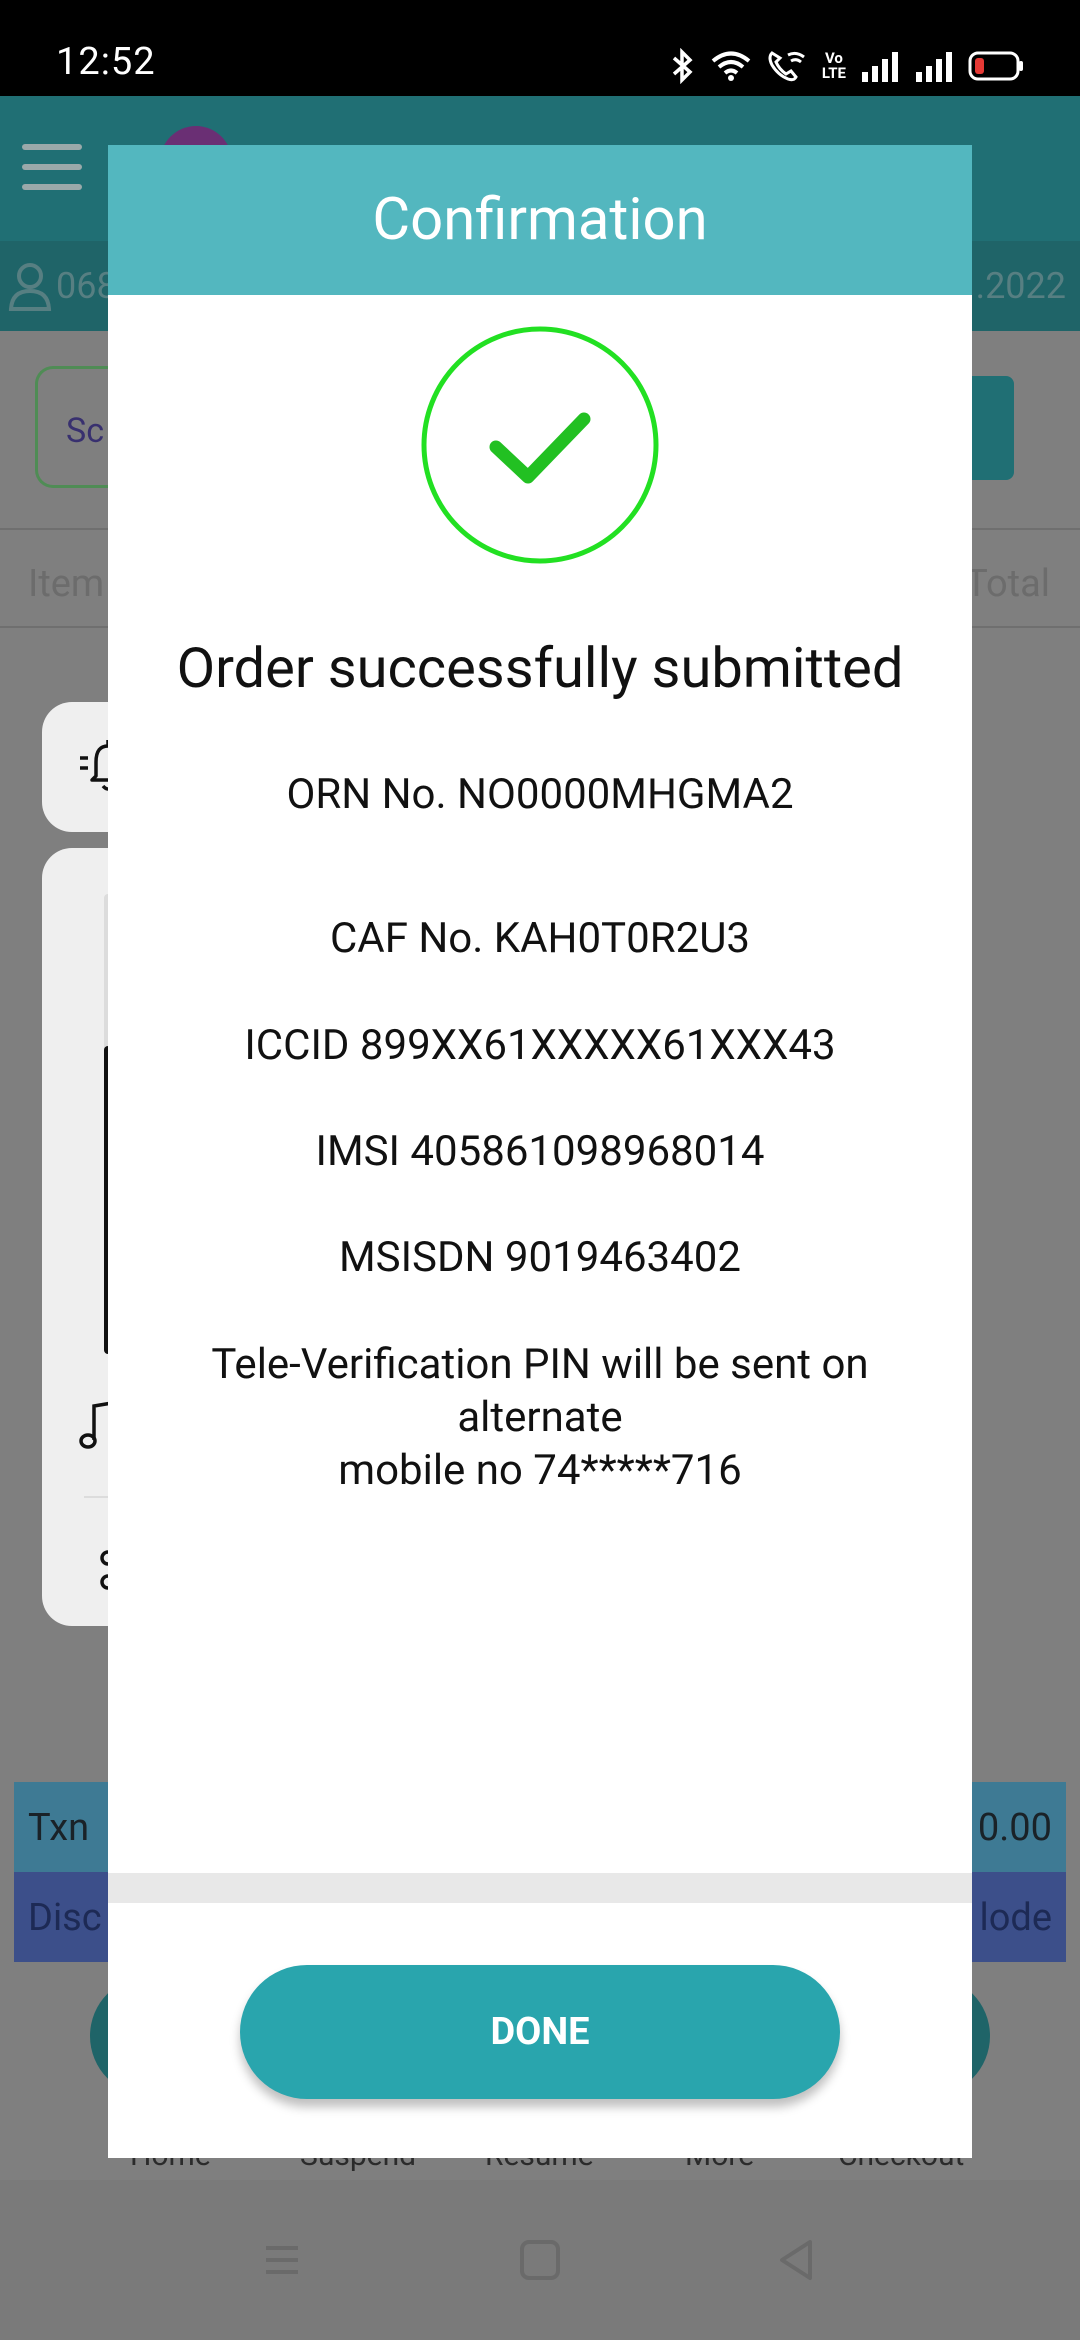 The image size is (1080, 2340). What do you see at coordinates (796, 2260) in the screenshot?
I see `back-icon` at bounding box center [796, 2260].